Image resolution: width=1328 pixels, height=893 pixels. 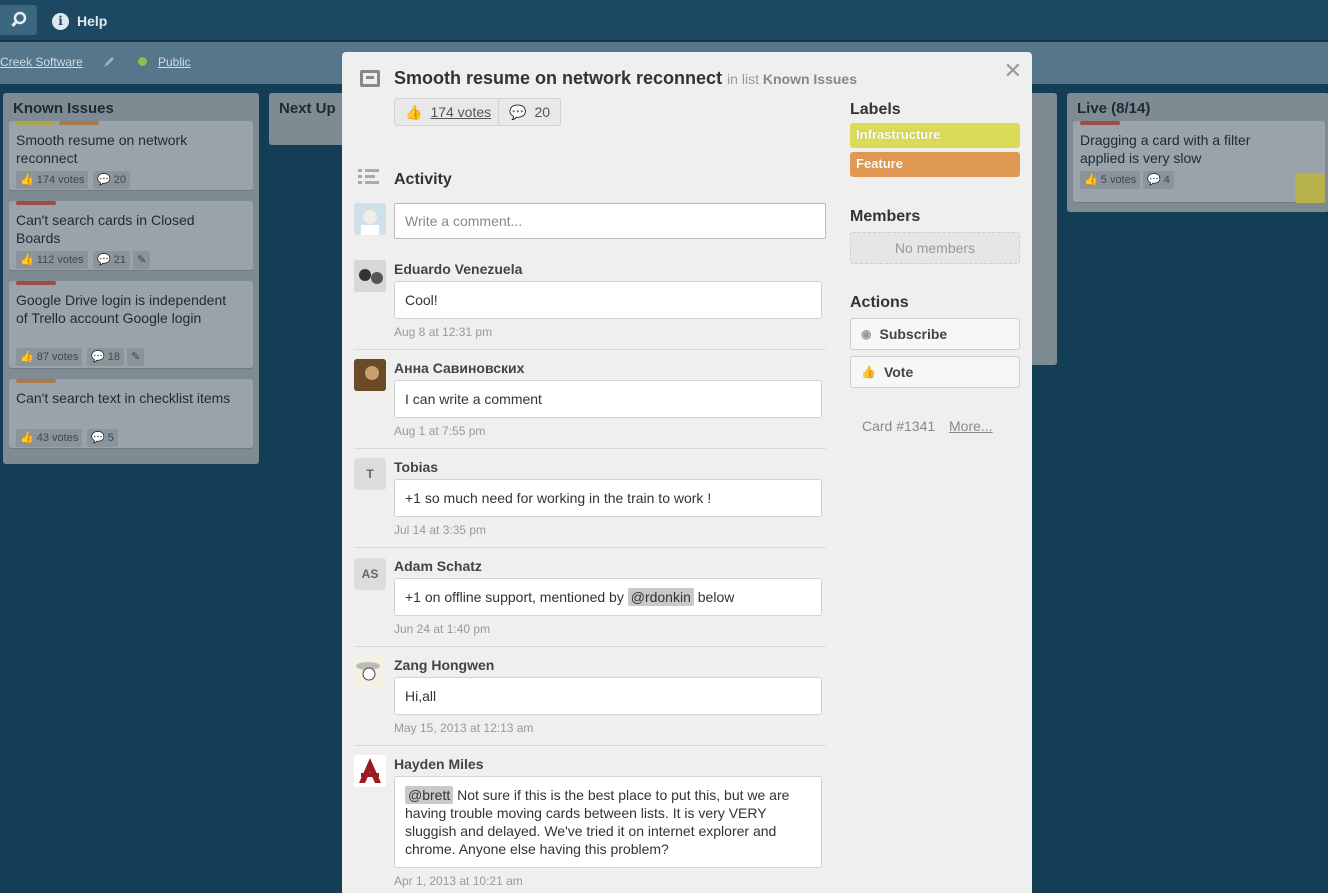 I want to click on comment-timestamp: May 15, 2013 at 12:13 am, so click(x=463, y=728).